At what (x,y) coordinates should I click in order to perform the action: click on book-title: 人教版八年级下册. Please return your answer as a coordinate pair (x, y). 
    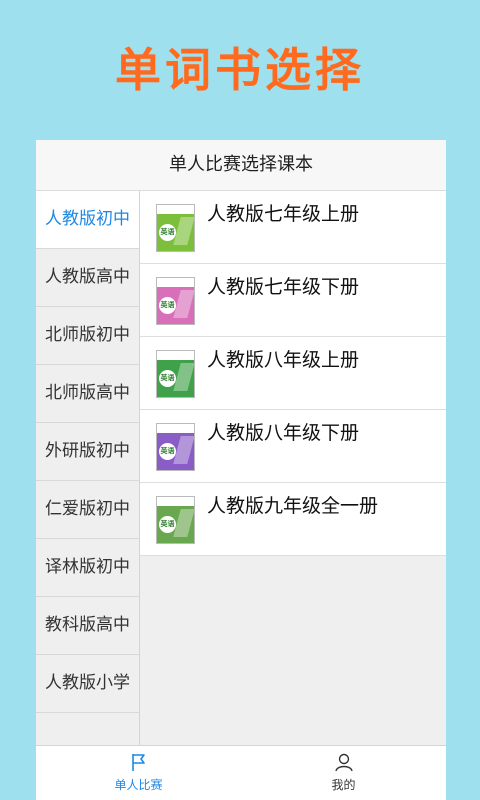
    Looking at the image, I should click on (283, 433).